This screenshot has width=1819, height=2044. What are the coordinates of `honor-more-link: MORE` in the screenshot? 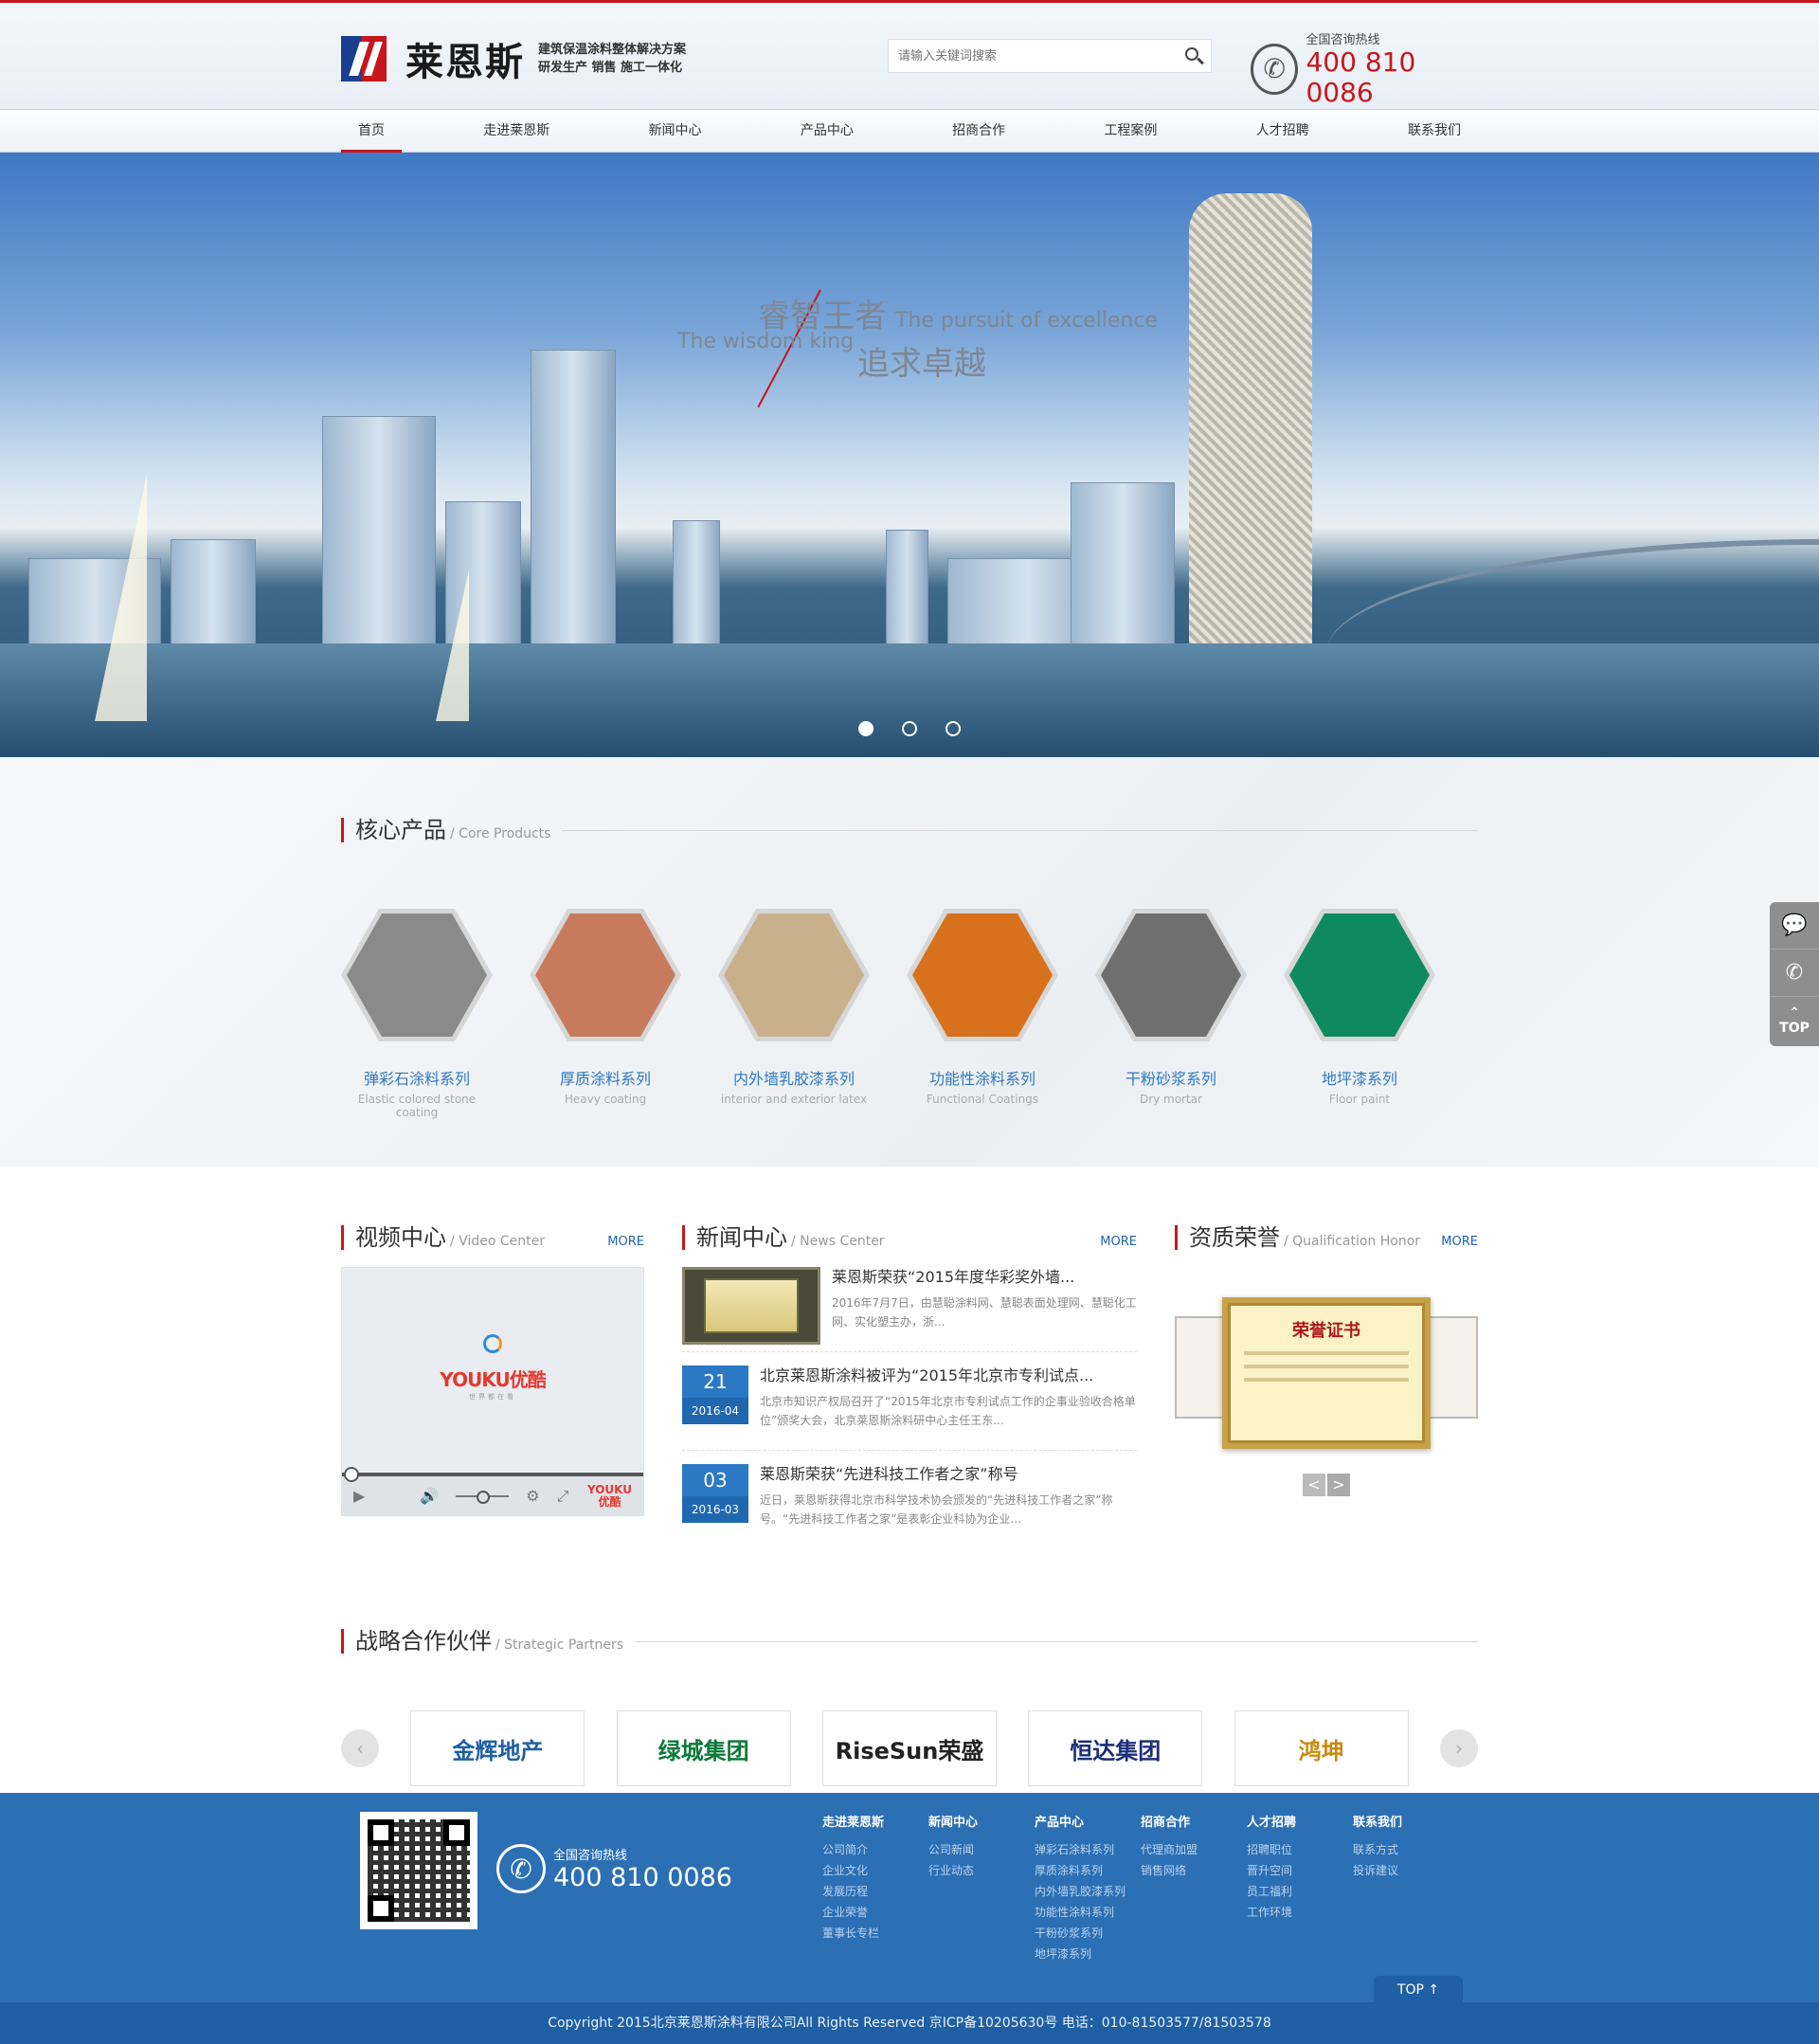 It's located at (1459, 1242).